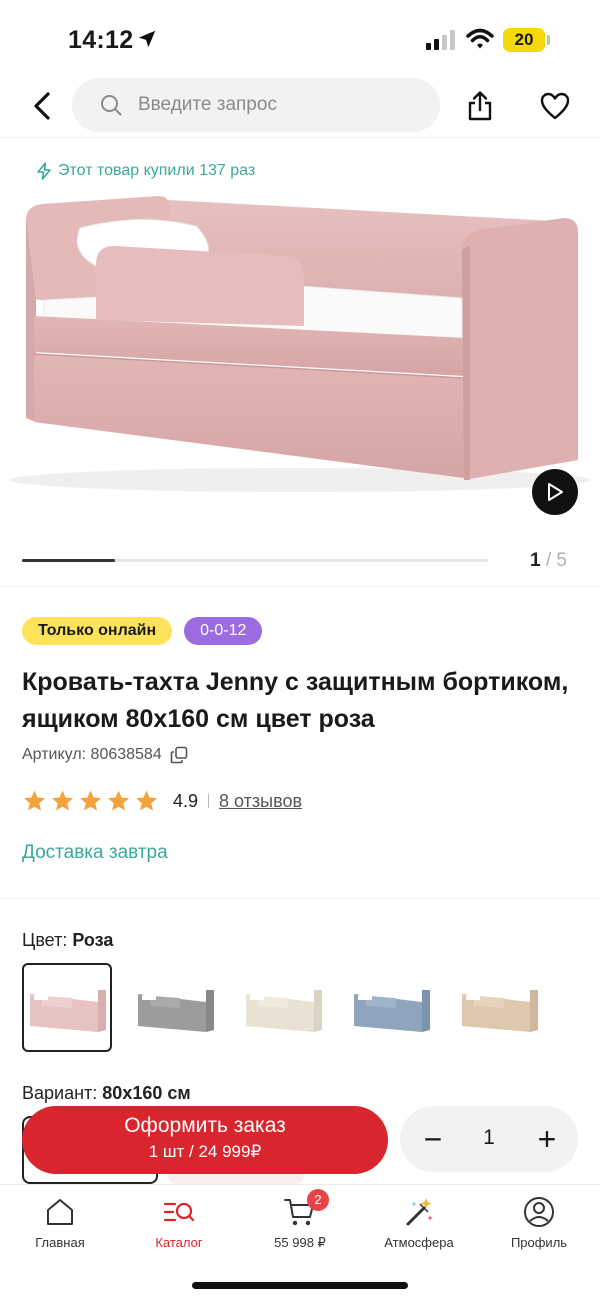 The height and width of the screenshot is (1300, 600). I want to click on gallery-progress, so click(255, 560).